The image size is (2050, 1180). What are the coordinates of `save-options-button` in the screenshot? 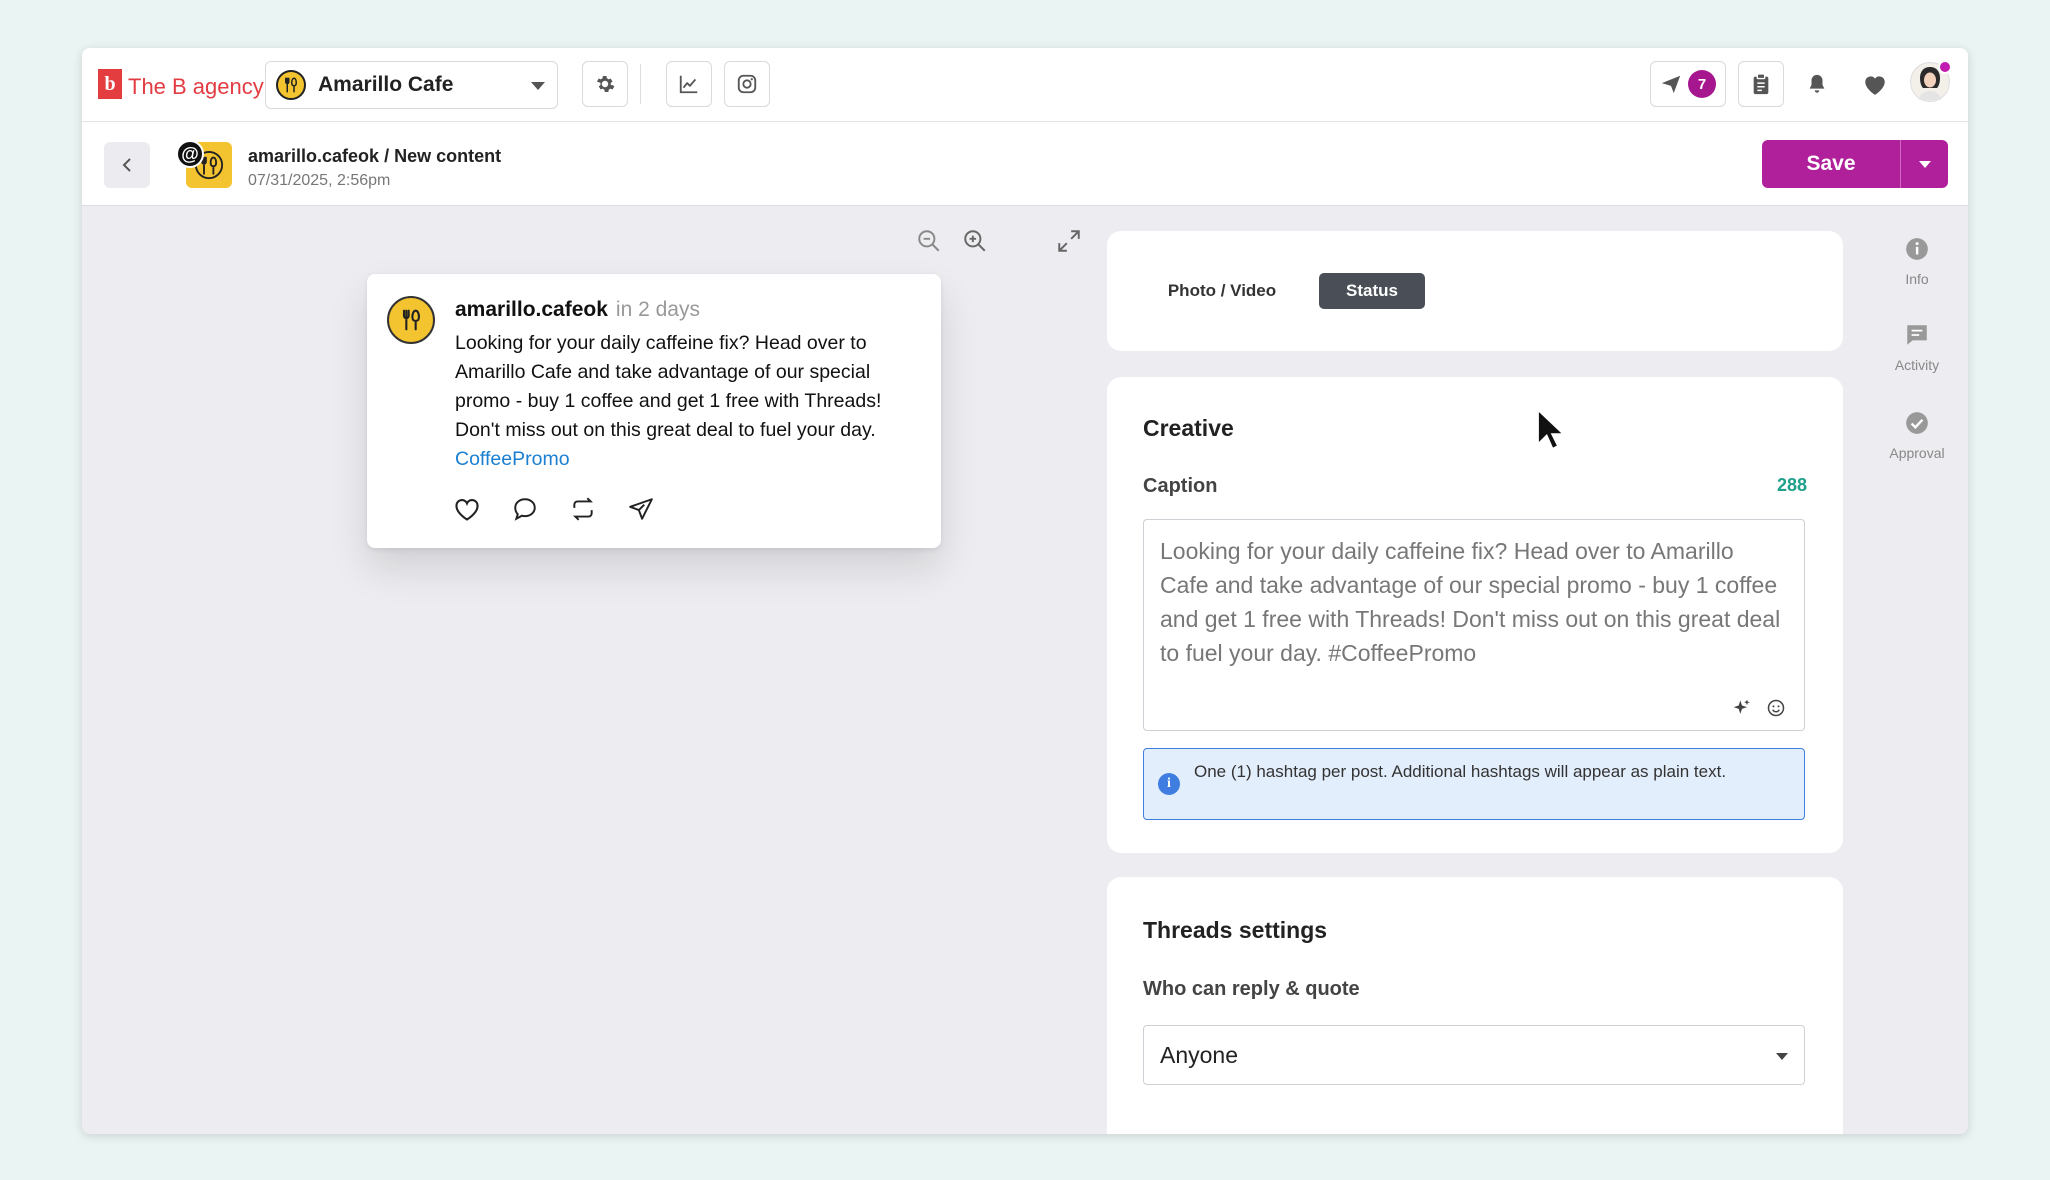 It's located at (1924, 164).